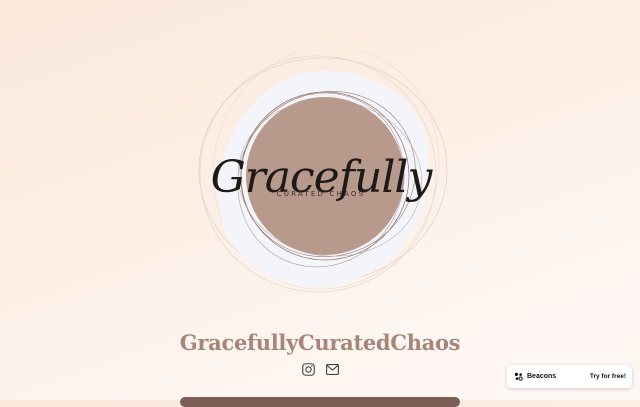  I want to click on mail-icon, so click(332, 369).